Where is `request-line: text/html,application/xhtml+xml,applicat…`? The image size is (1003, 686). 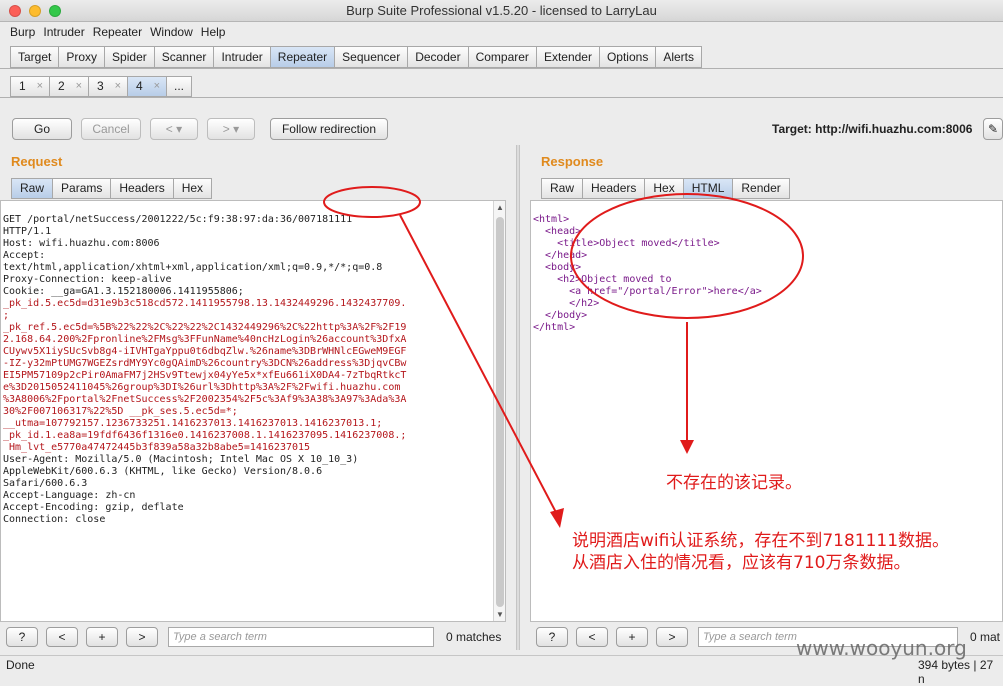
request-line: text/html,application/xhtml+xml,applicat… is located at coordinates (193, 267).